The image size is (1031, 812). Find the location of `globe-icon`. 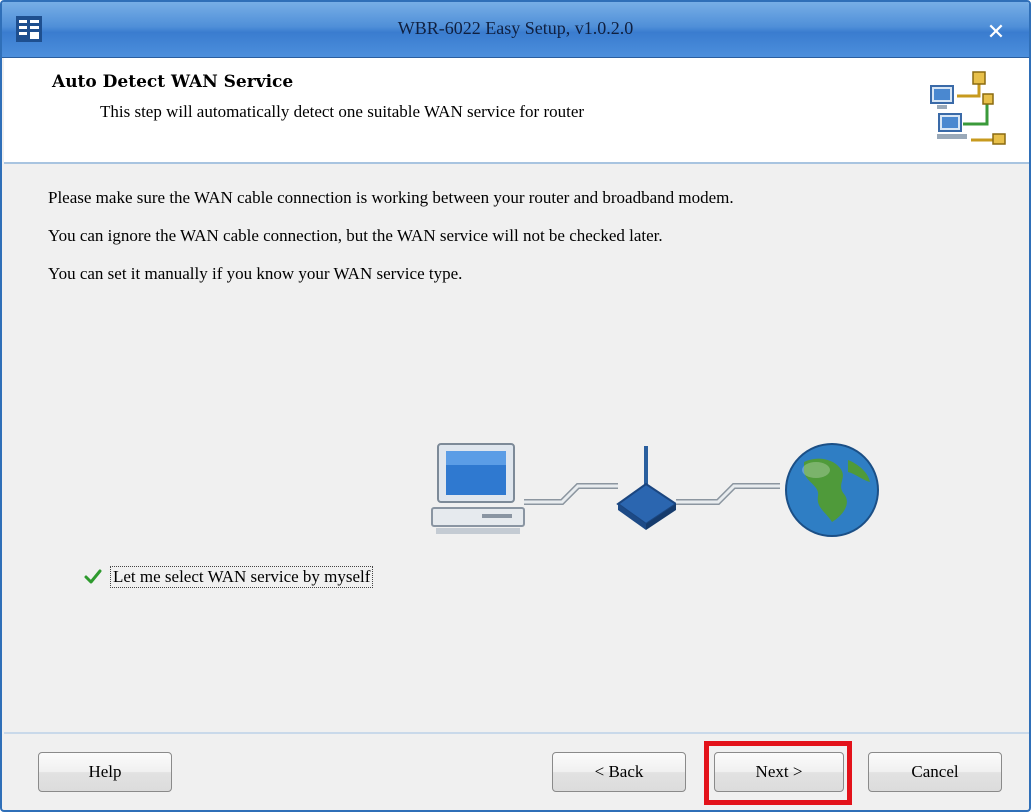

globe-icon is located at coordinates (832, 490).